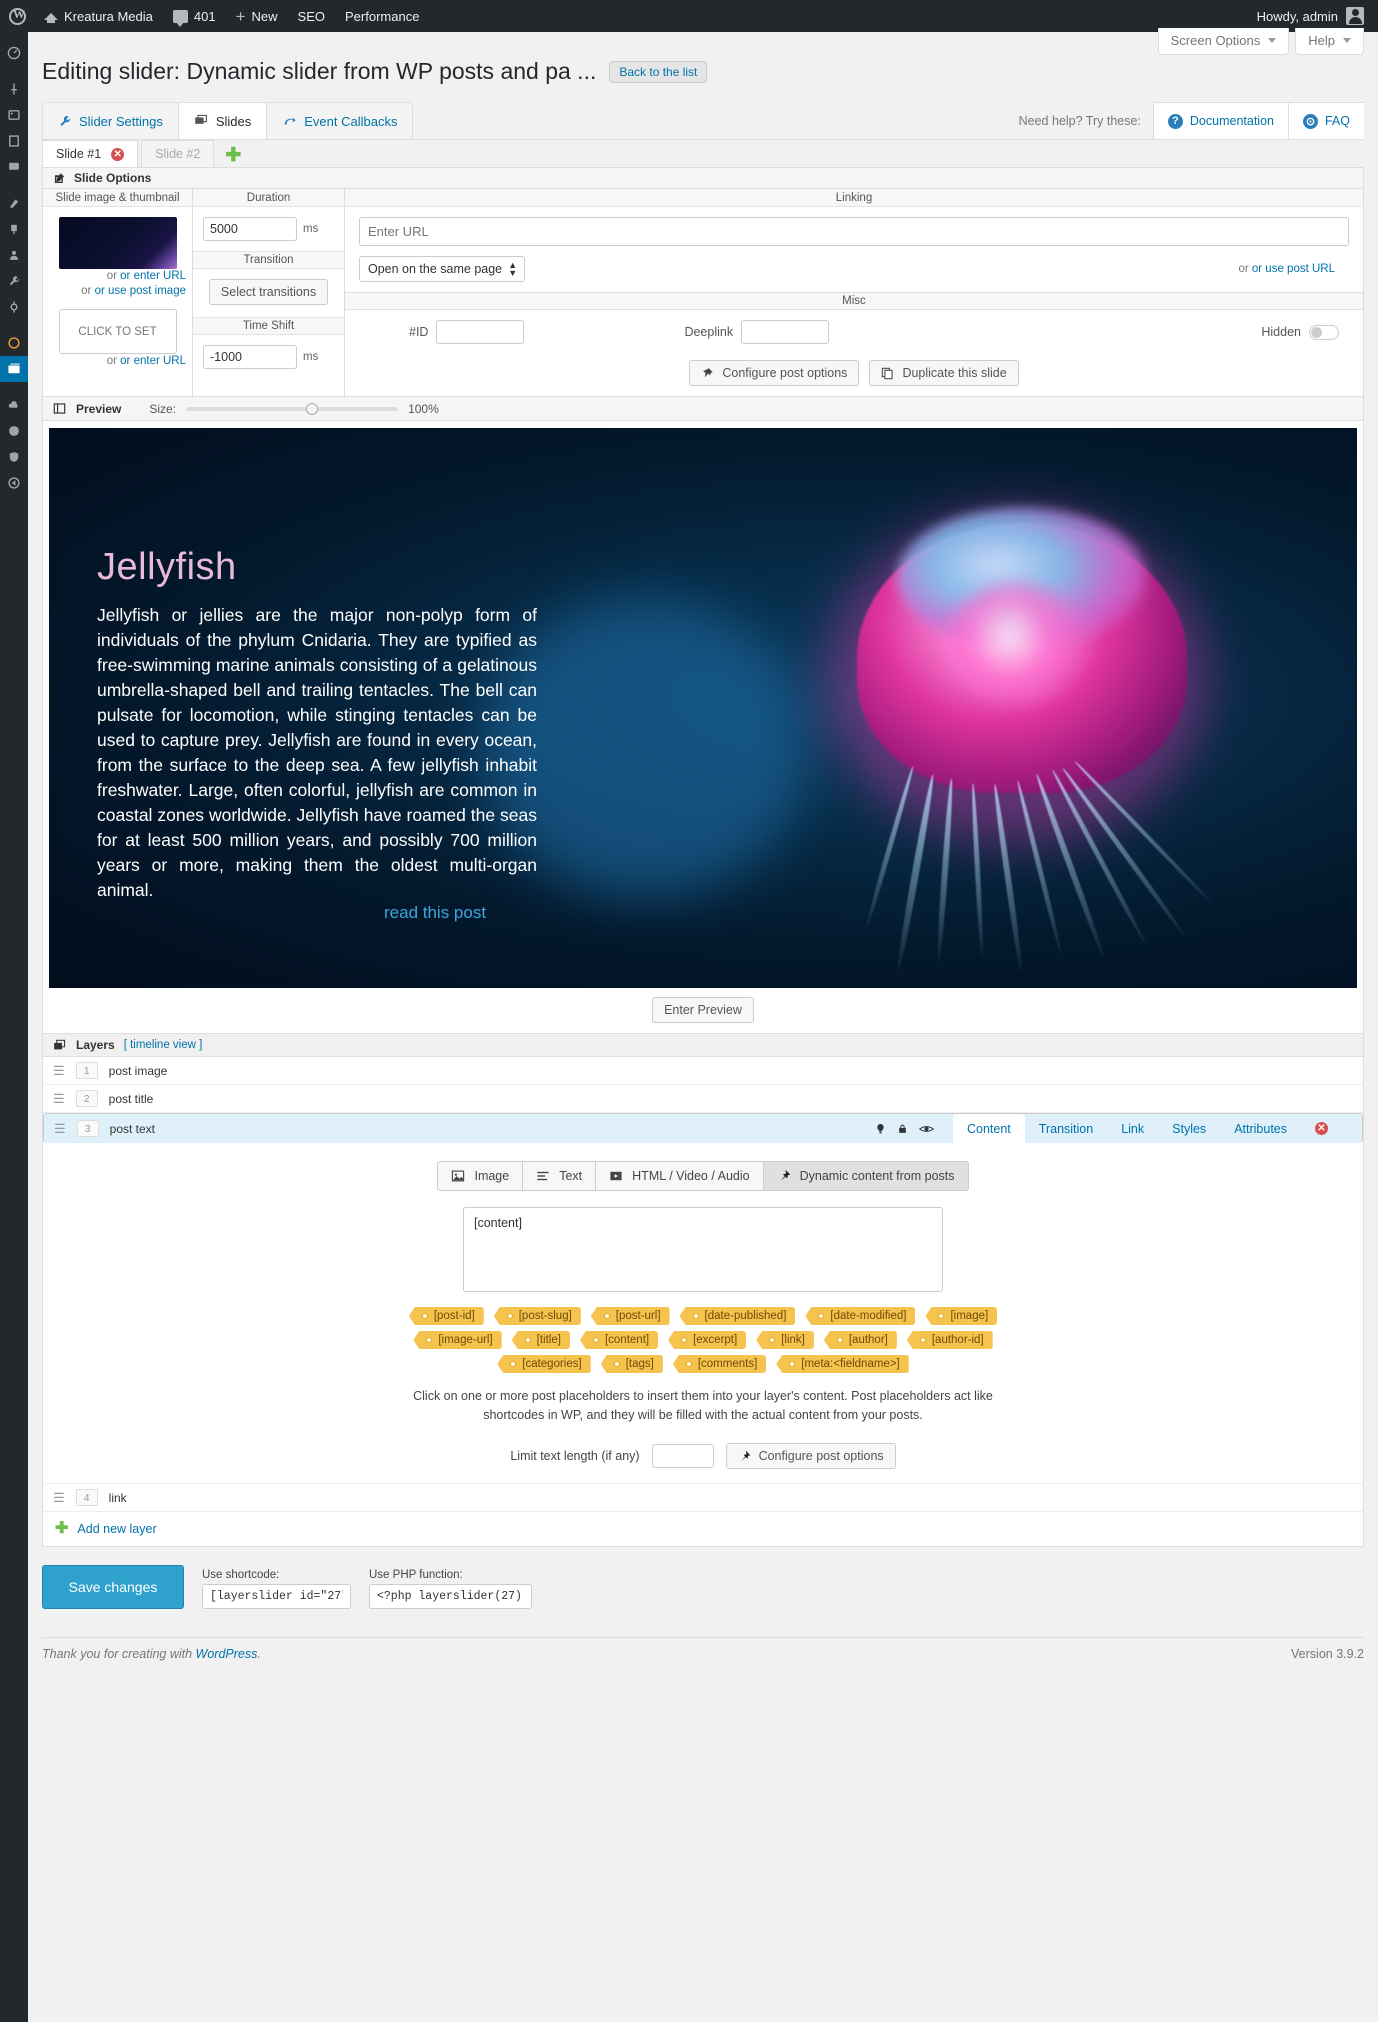 Image resolution: width=1378 pixels, height=2022 pixels. I want to click on select-transitions-button: Select transitions, so click(268, 292).